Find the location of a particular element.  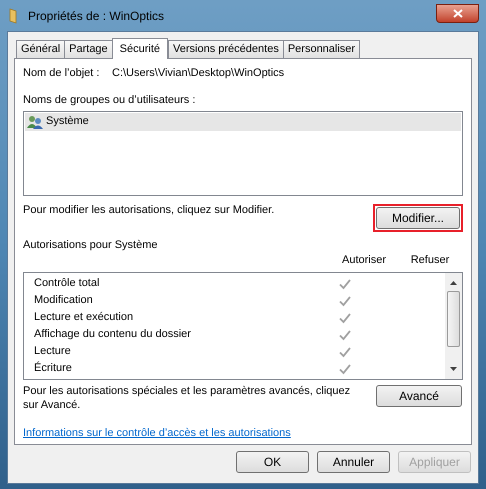

permission-name: Écriture is located at coordinates (53, 368).